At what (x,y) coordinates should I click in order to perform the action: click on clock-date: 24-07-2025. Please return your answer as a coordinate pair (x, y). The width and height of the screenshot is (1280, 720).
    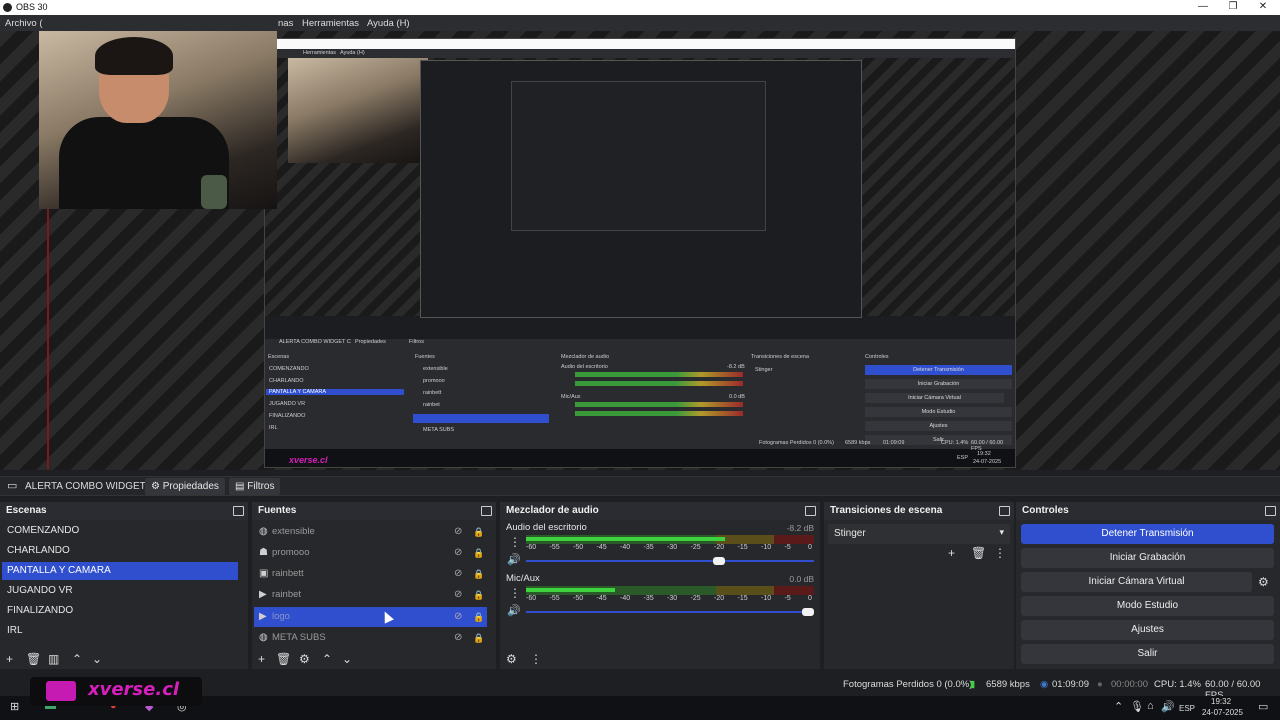
    Looking at the image, I should click on (1222, 712).